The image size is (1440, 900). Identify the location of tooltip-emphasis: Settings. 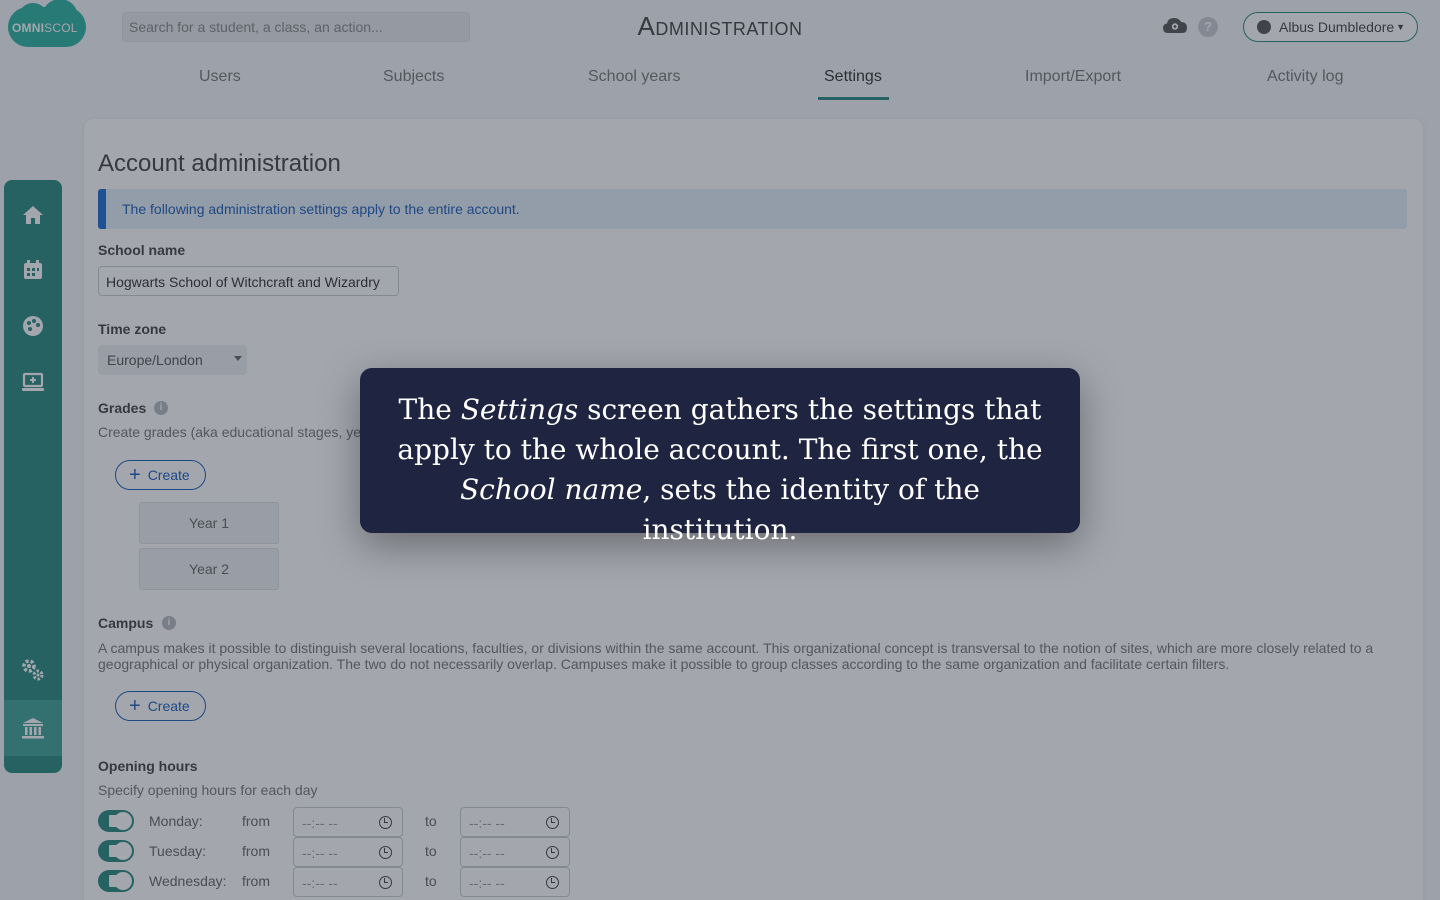
(519, 409).